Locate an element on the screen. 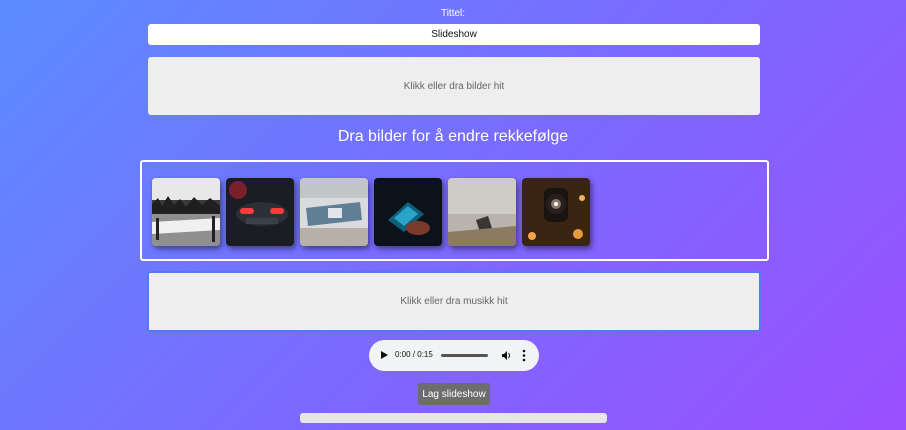 Image resolution: width=906 pixels, height=430 pixels. create-slideshow-button: Lag slideshow is located at coordinates (454, 394).